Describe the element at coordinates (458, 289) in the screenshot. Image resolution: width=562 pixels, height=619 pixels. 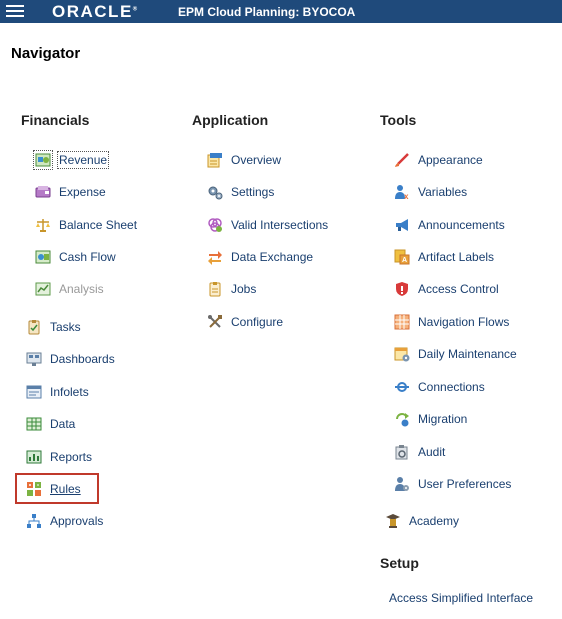
I see `tool-access-control-label: Access Control` at that location.